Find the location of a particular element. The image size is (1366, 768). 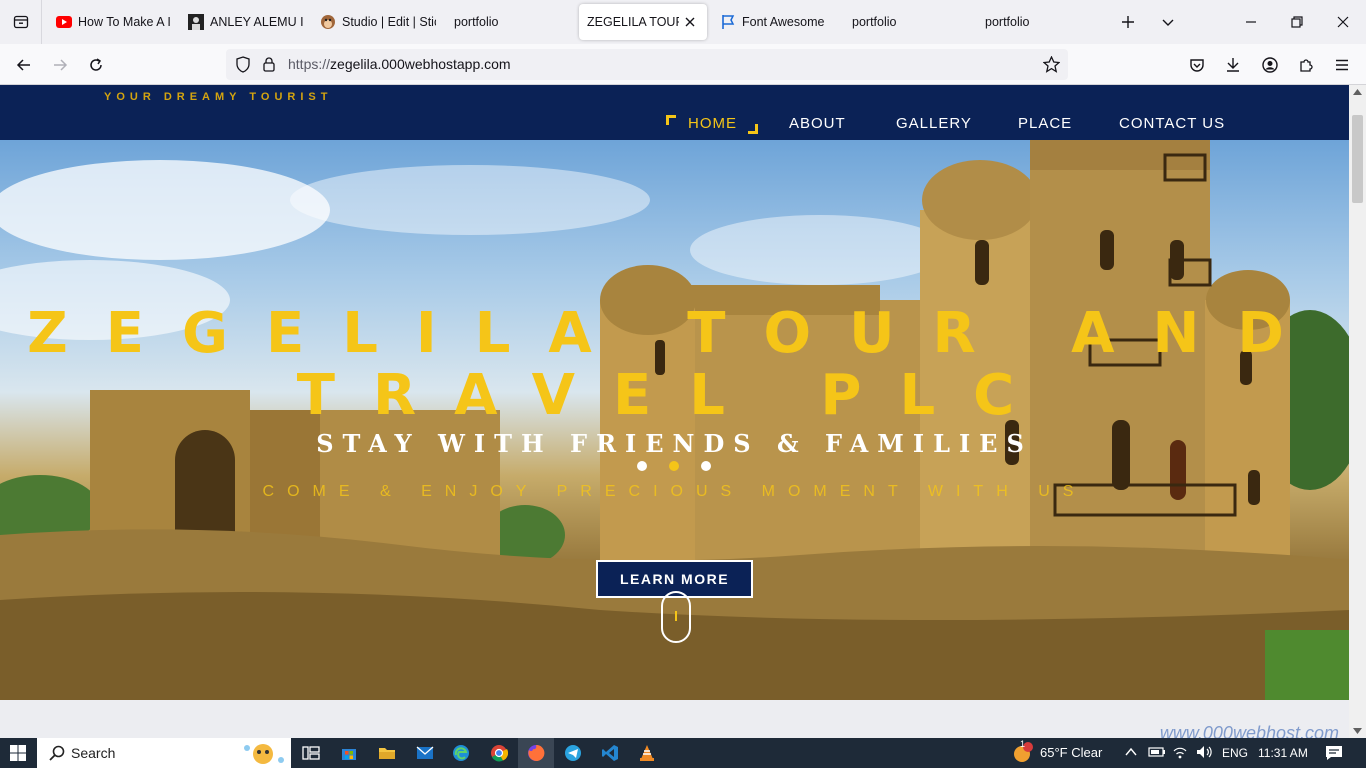

url-text: https://zegelila.000webhostapp.com is located at coordinates (399, 64).